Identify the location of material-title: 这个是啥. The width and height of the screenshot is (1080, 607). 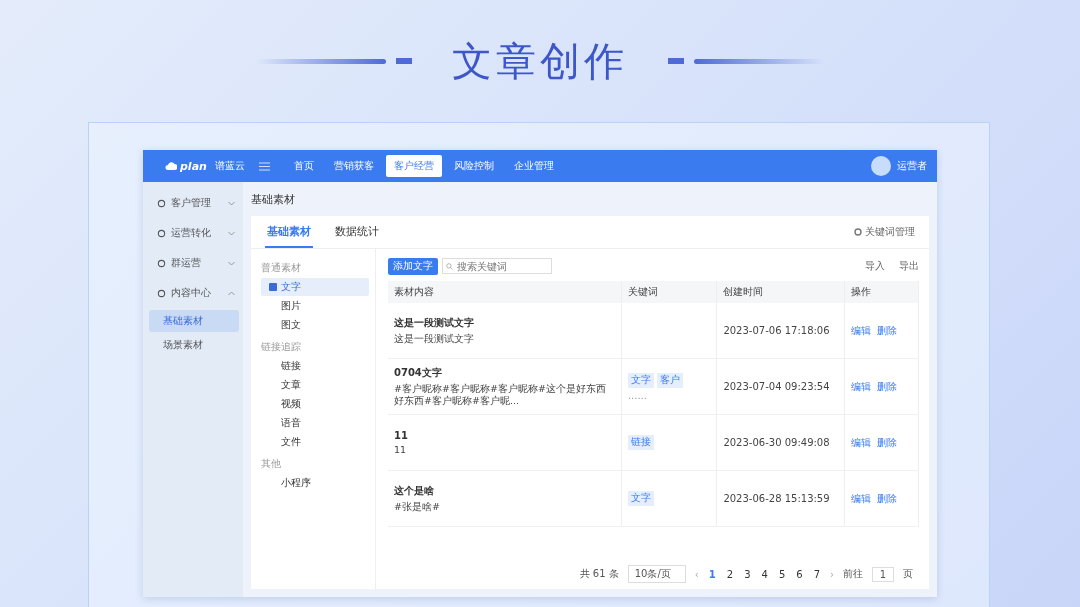
(414, 491).